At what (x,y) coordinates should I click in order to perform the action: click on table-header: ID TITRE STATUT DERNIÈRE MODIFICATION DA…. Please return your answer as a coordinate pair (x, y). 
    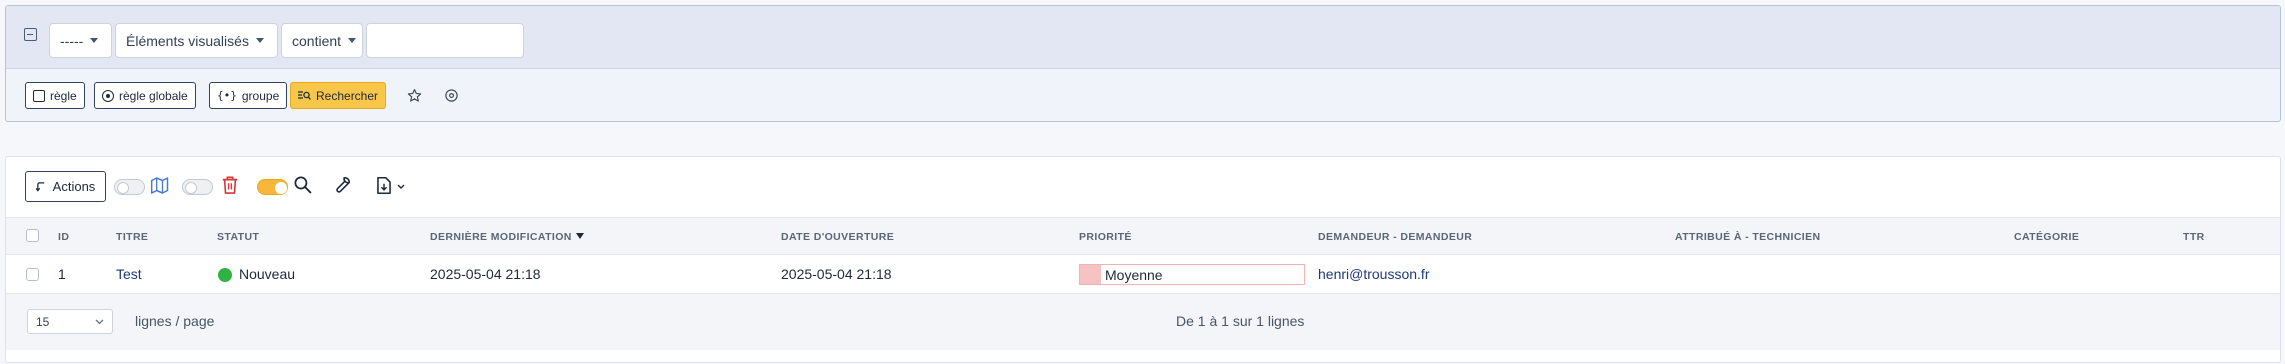
    Looking at the image, I should click on (1143, 236).